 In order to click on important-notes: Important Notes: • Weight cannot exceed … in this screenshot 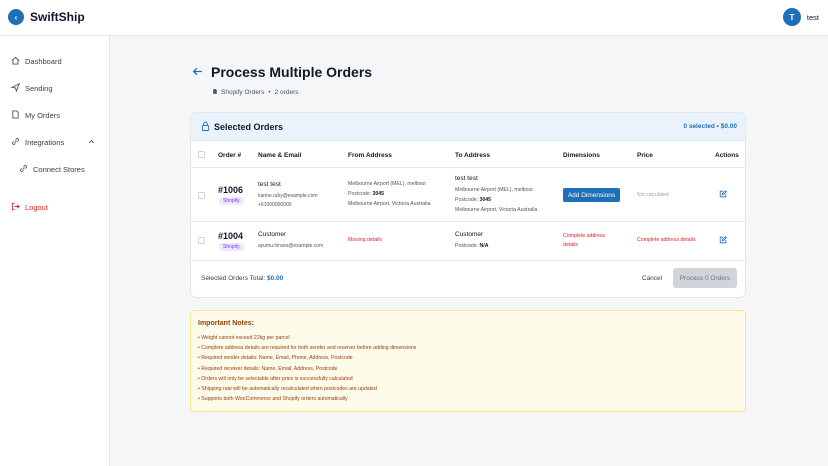, I will do `click(468, 361)`.